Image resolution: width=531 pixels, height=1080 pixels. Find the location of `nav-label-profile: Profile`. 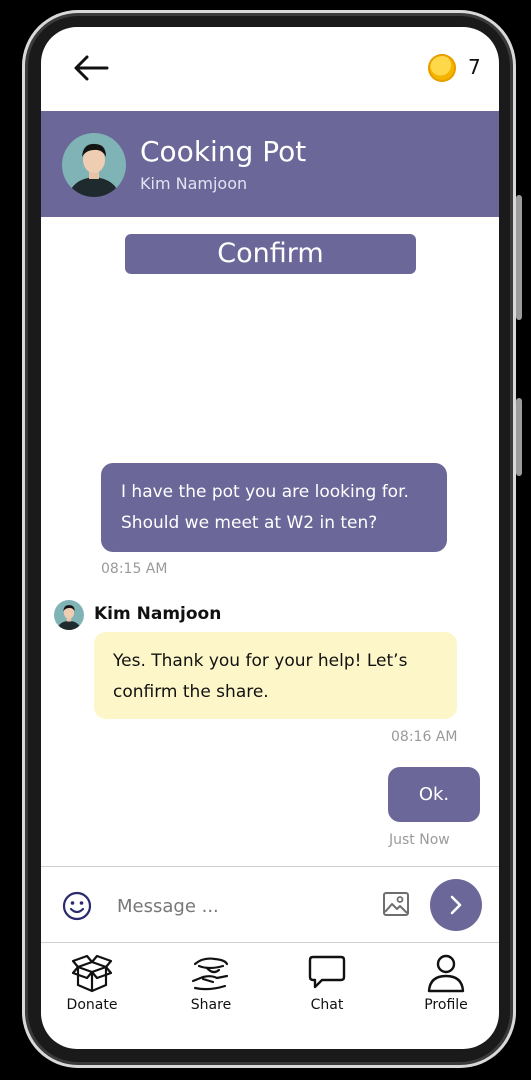

nav-label-profile: Profile is located at coordinates (446, 1005).